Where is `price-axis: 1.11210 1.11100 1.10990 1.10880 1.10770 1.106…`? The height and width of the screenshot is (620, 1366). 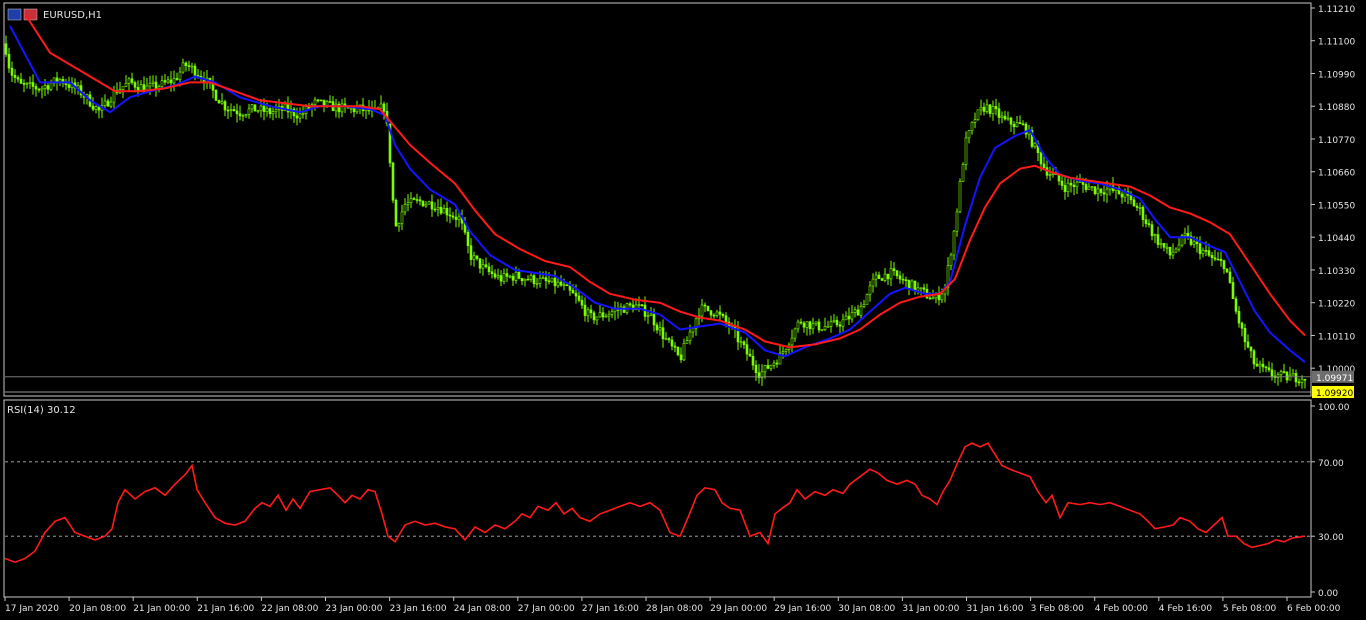
price-axis: 1.11210 1.11100 1.10990 1.10880 1.10770 1.106… is located at coordinates (1333, 190).